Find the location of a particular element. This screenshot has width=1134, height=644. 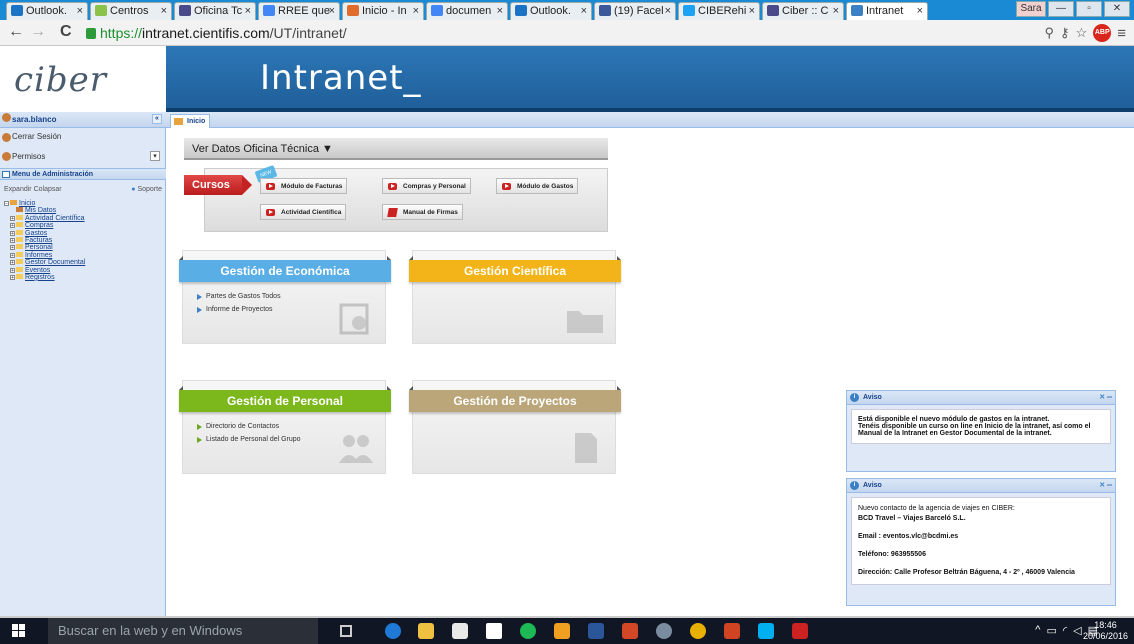

forward-icon: → is located at coordinates (38, 32).